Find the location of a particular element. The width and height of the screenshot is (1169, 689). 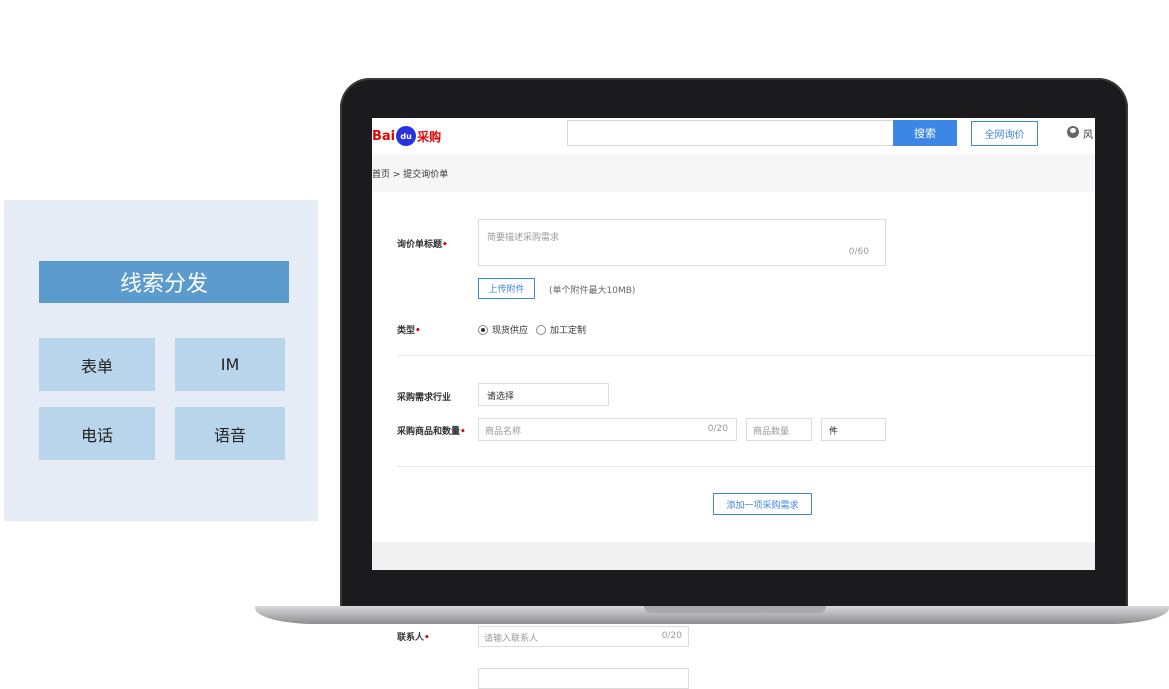

fullnet-inquiry-button: 全网询价 is located at coordinates (1004, 133).